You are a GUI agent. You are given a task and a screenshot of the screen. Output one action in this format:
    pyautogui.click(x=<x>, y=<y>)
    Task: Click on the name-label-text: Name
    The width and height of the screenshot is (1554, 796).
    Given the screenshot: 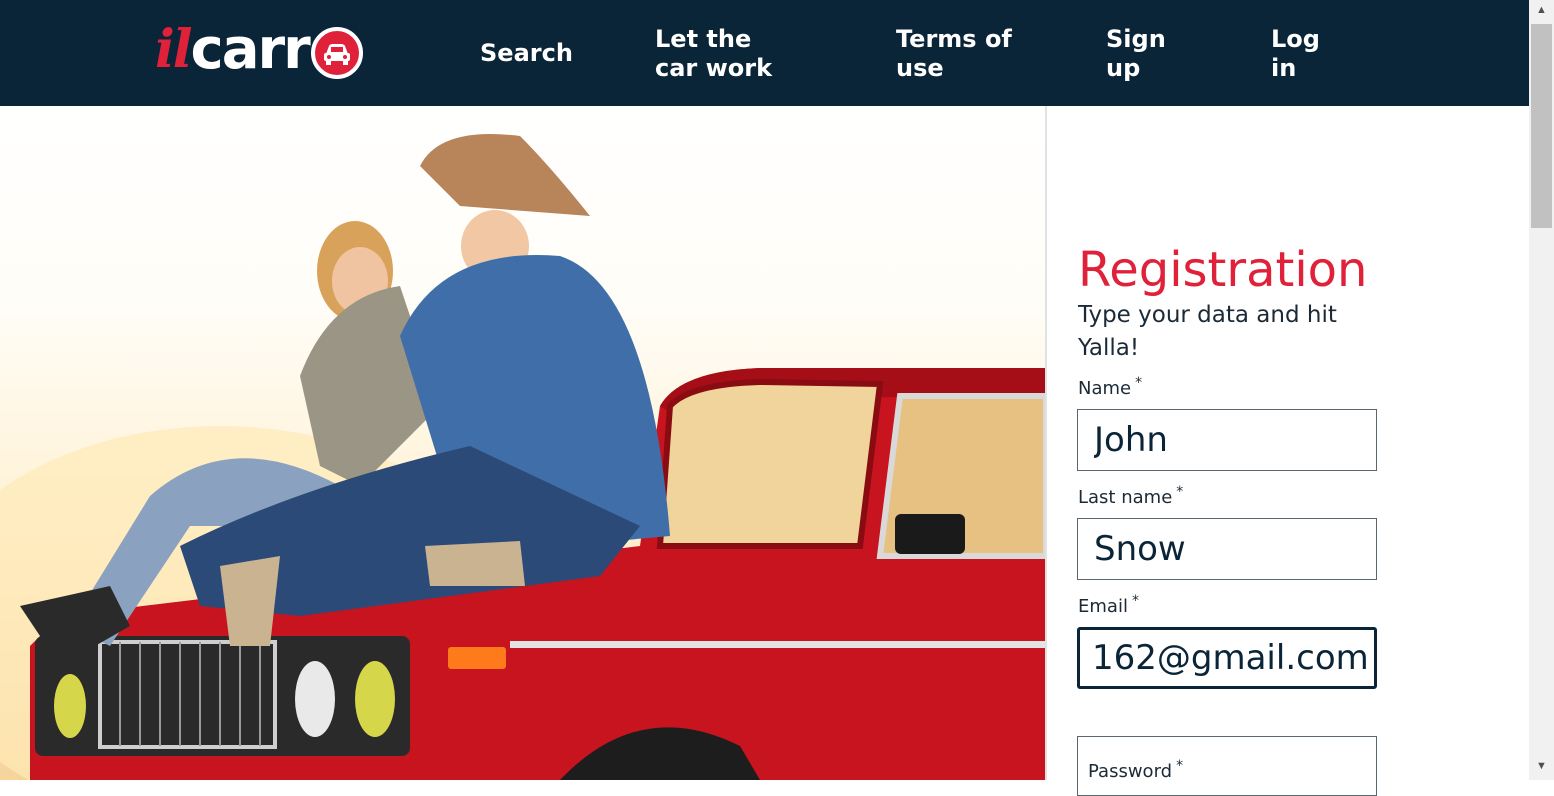 What is the action you would take?
    pyautogui.click(x=1105, y=388)
    